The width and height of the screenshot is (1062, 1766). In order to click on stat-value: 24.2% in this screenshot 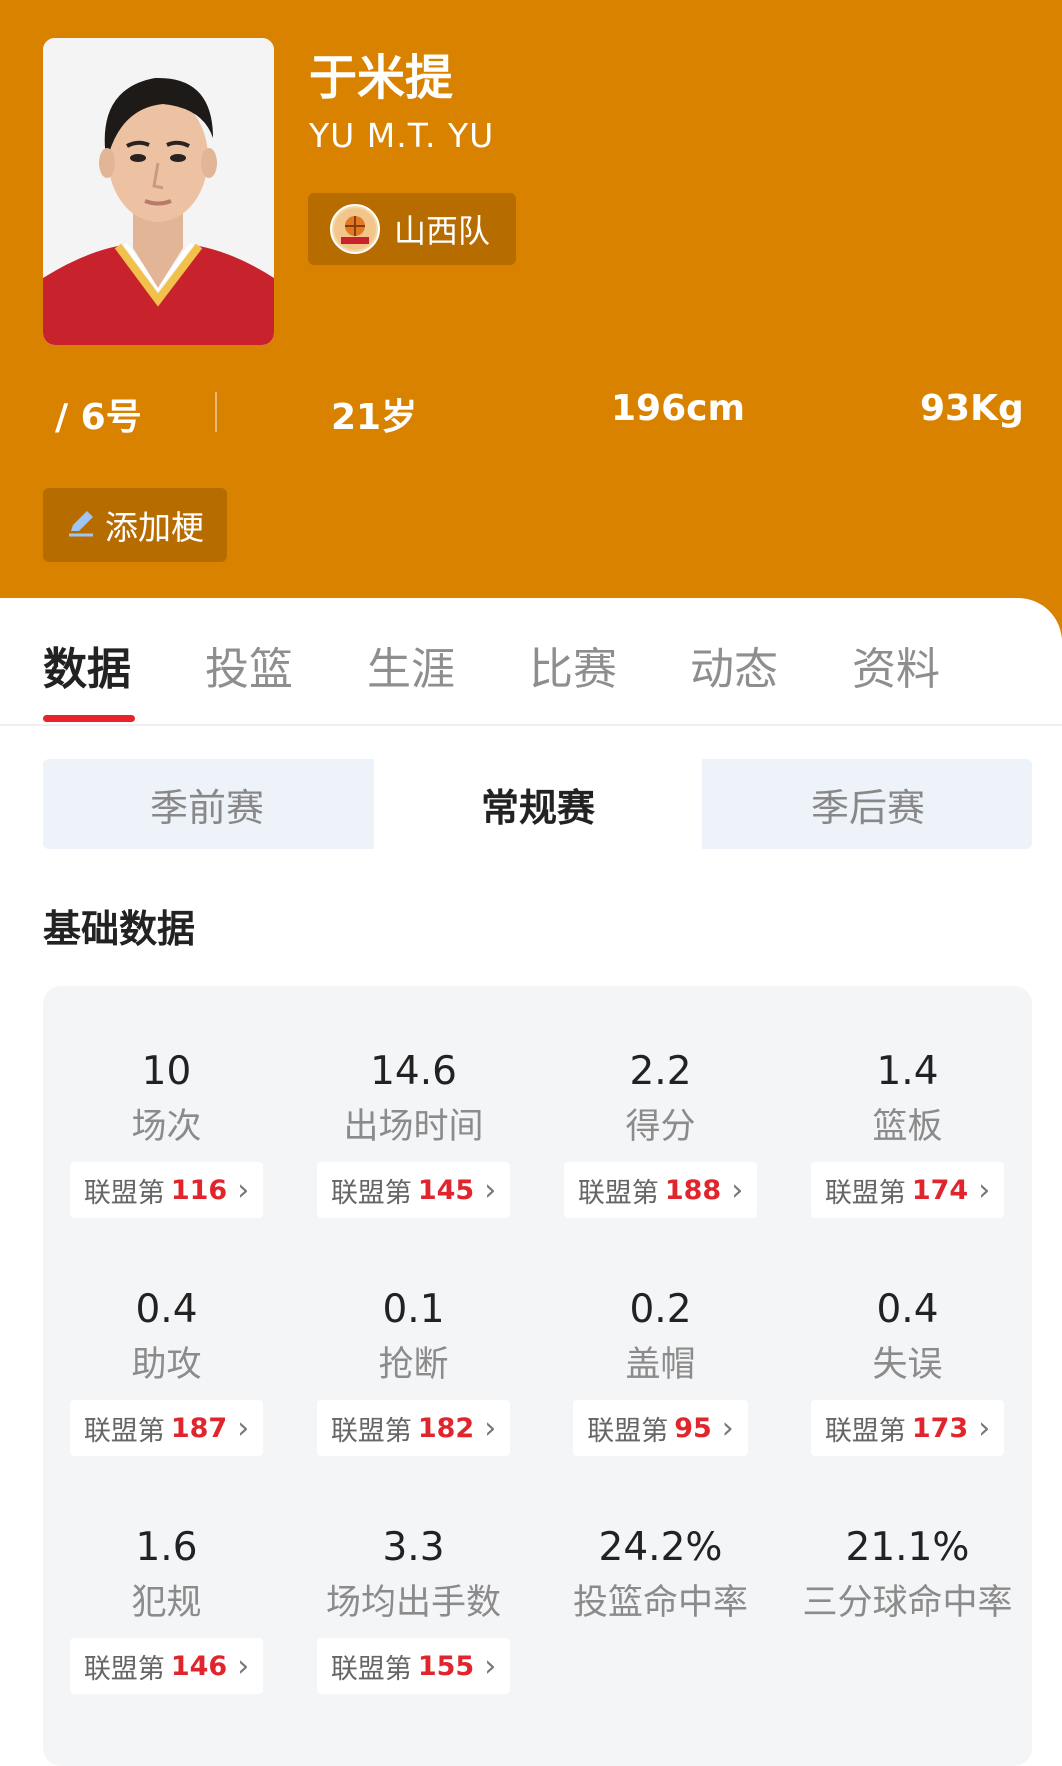, I will do `click(660, 1547)`.